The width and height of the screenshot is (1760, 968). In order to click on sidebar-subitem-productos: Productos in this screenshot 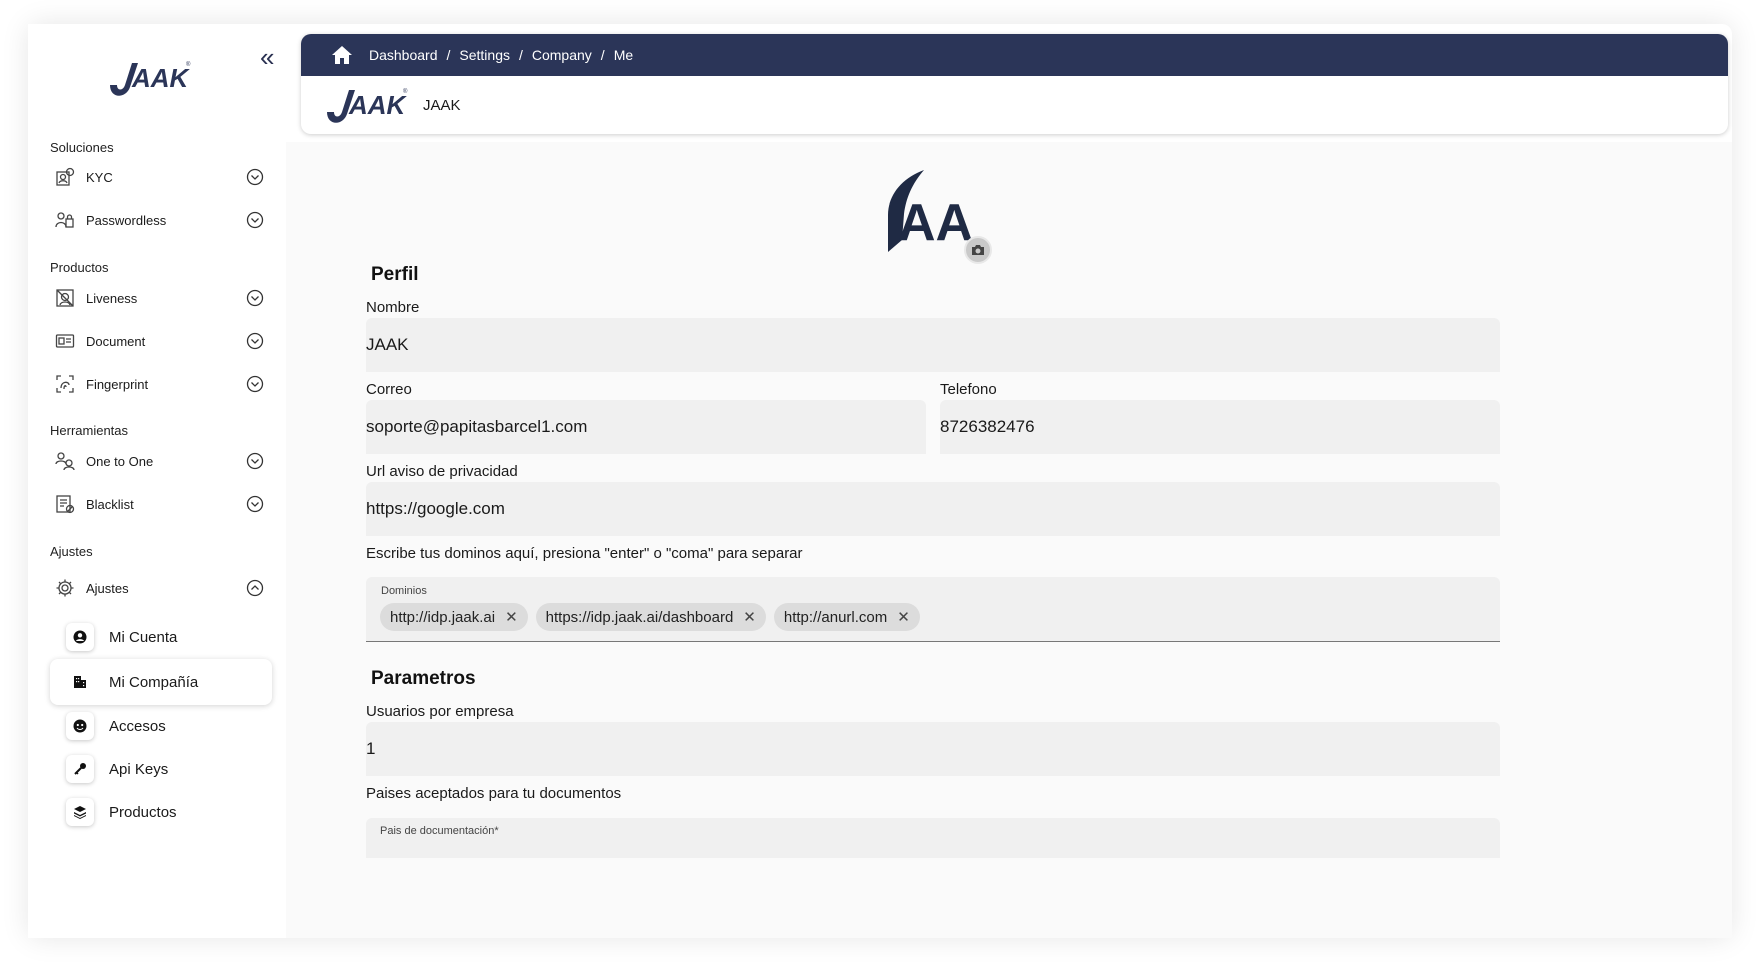, I will do `click(161, 812)`.